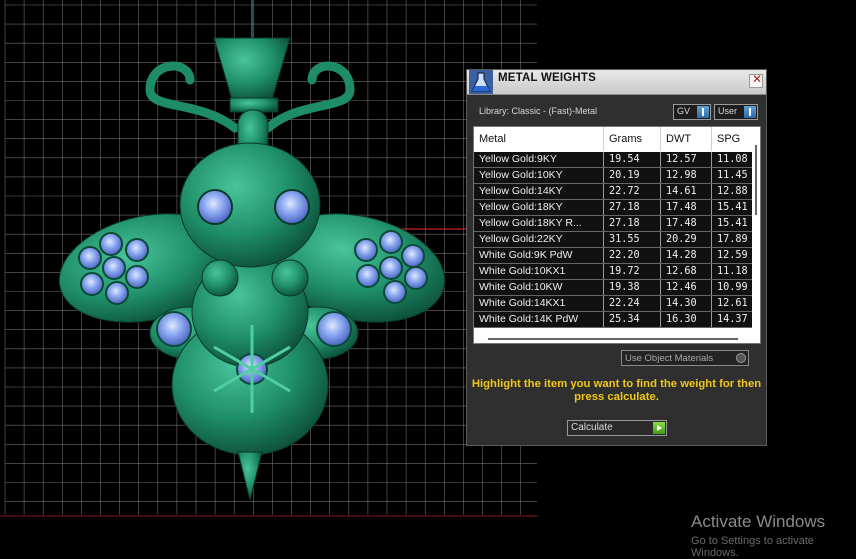  I want to click on column-header-spg: SPG, so click(733, 139).